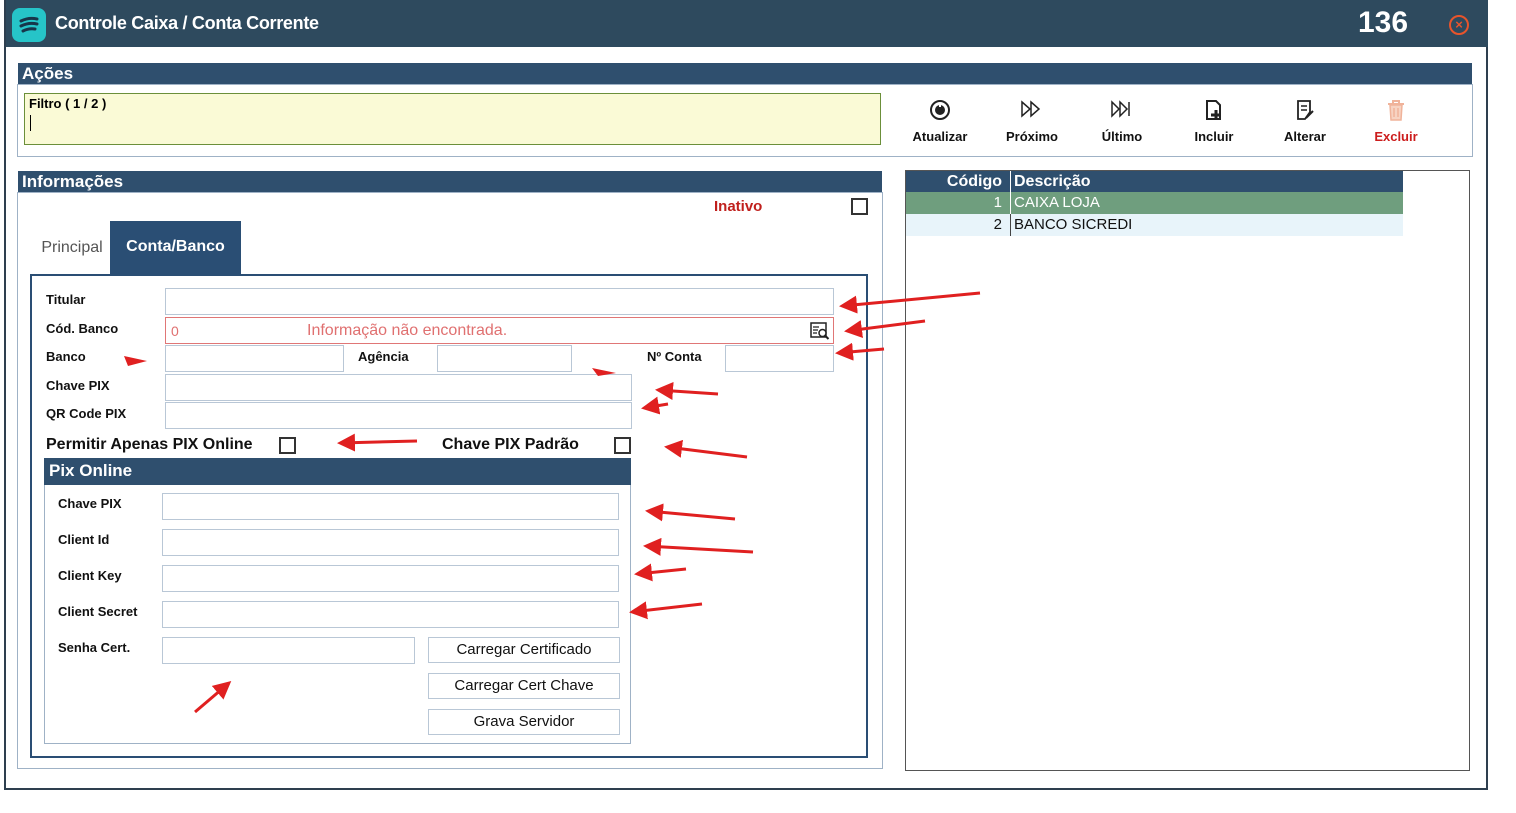 The height and width of the screenshot is (813, 1516). Describe the element at coordinates (1122, 111) in the screenshot. I see `last-icon` at that location.